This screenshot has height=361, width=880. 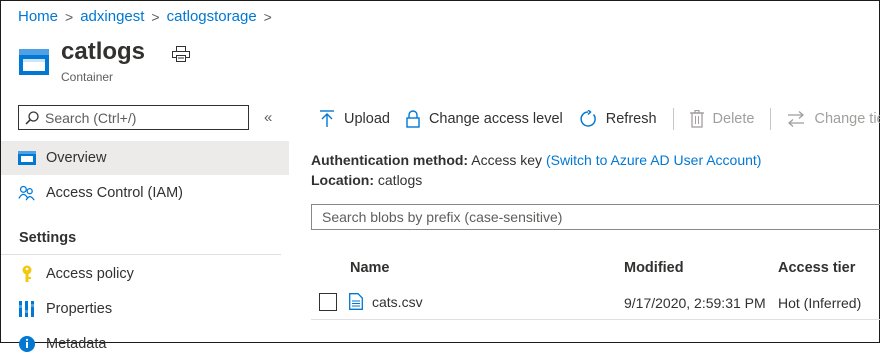 What do you see at coordinates (342, 180) in the screenshot?
I see `location-label: Location:` at bounding box center [342, 180].